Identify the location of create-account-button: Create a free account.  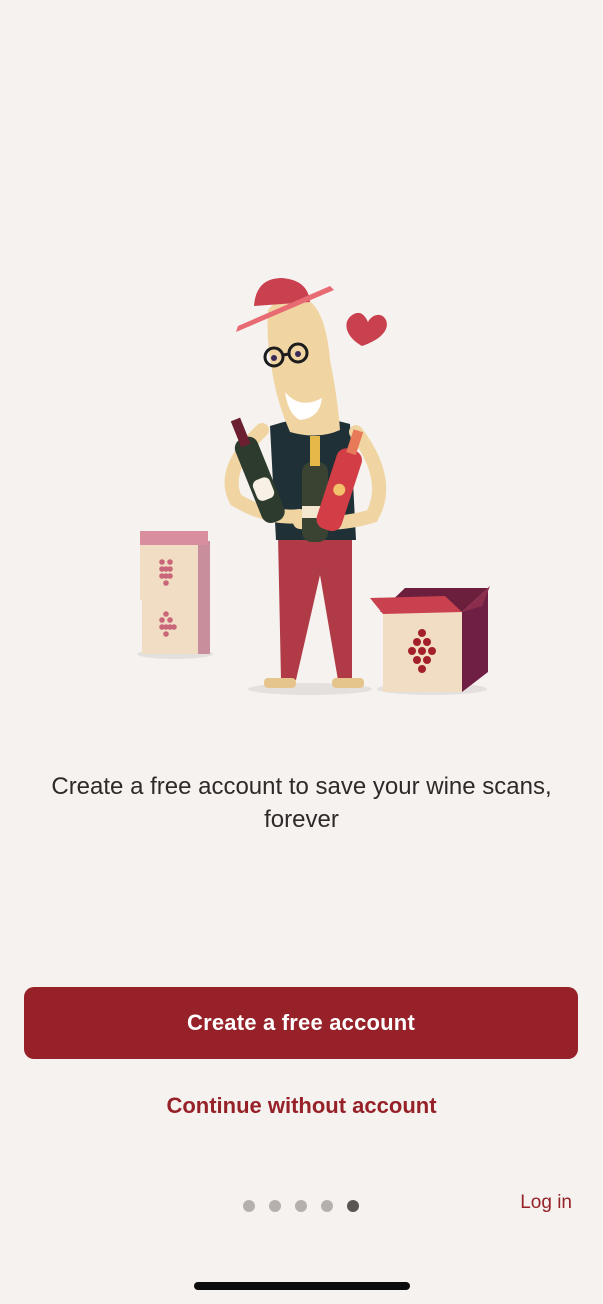
(301, 1023).